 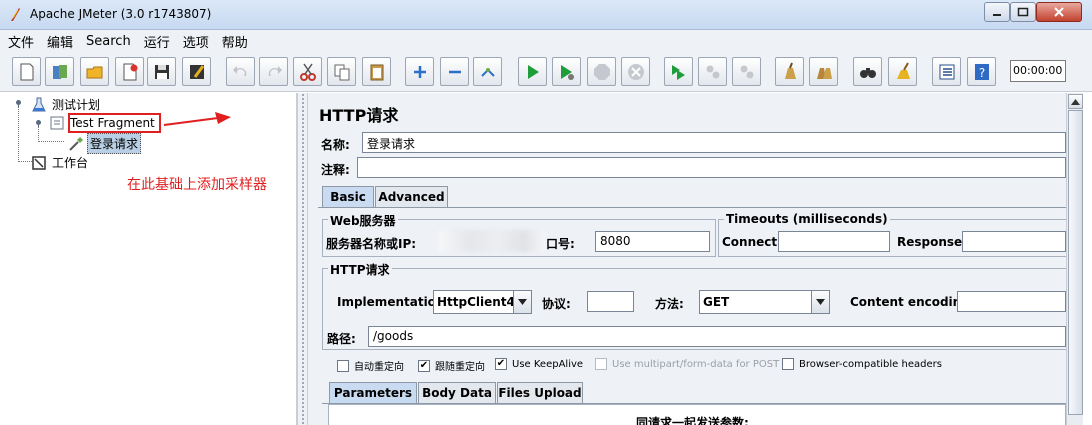 I want to click on remote-stop-button, so click(x=712, y=71).